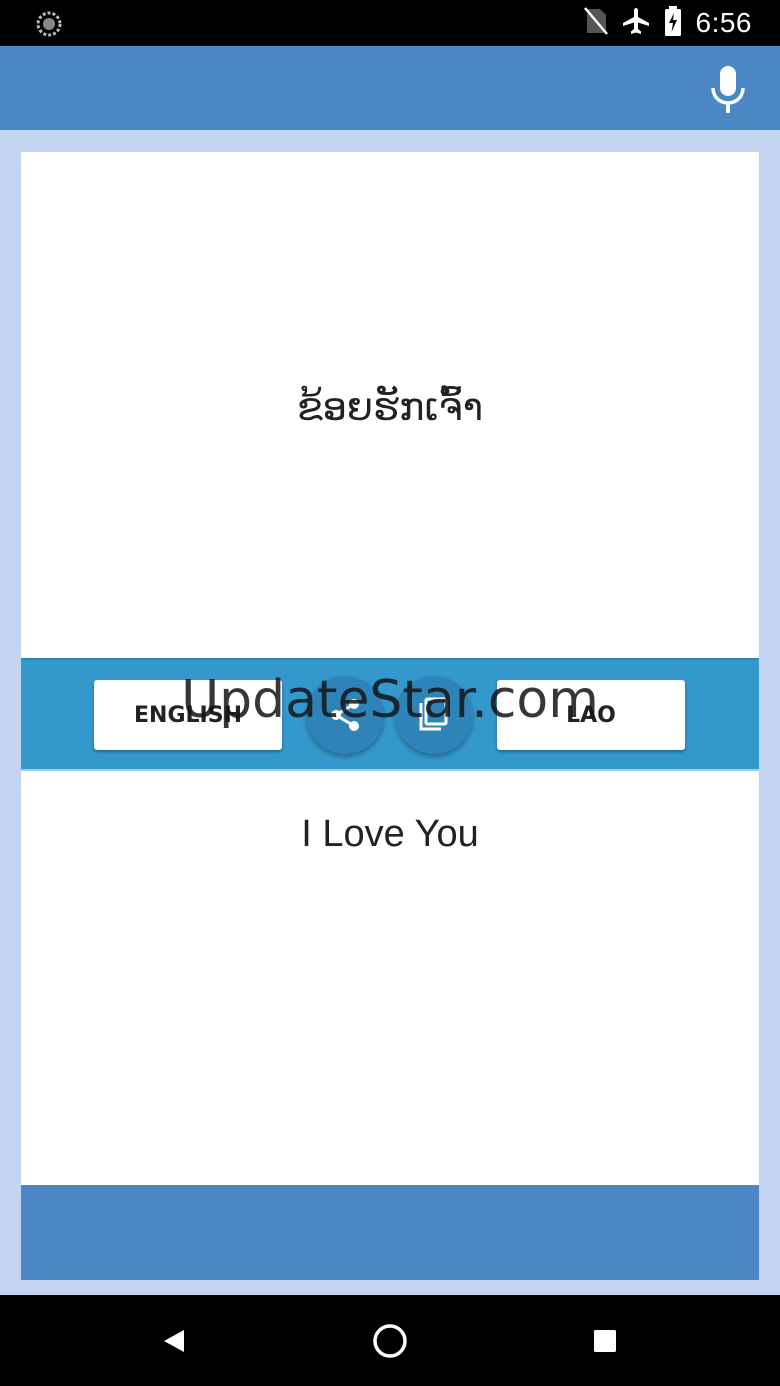 The height and width of the screenshot is (1386, 780). I want to click on english-language-button: ENGLISH, so click(188, 715).